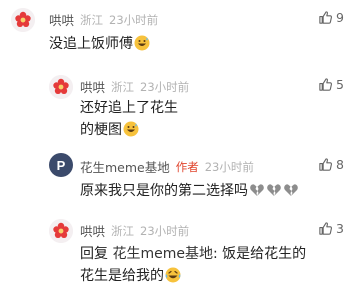 Image resolution: width=357 pixels, height=296 pixels. What do you see at coordinates (340, 17) in the screenshot?
I see `like-count: 9` at bounding box center [340, 17].